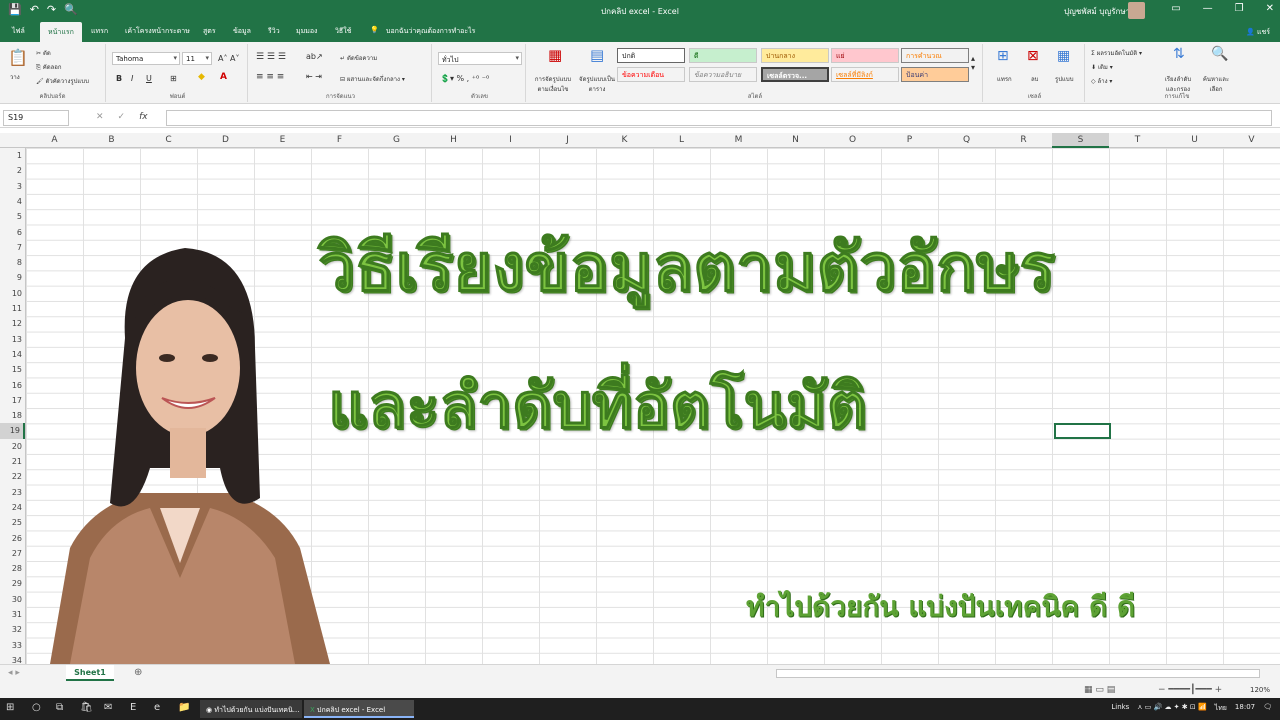 The width and height of the screenshot is (1280, 720). Describe the element at coordinates (1035, 79) in the screenshot. I see `delete-cells-button: ลบ` at that location.